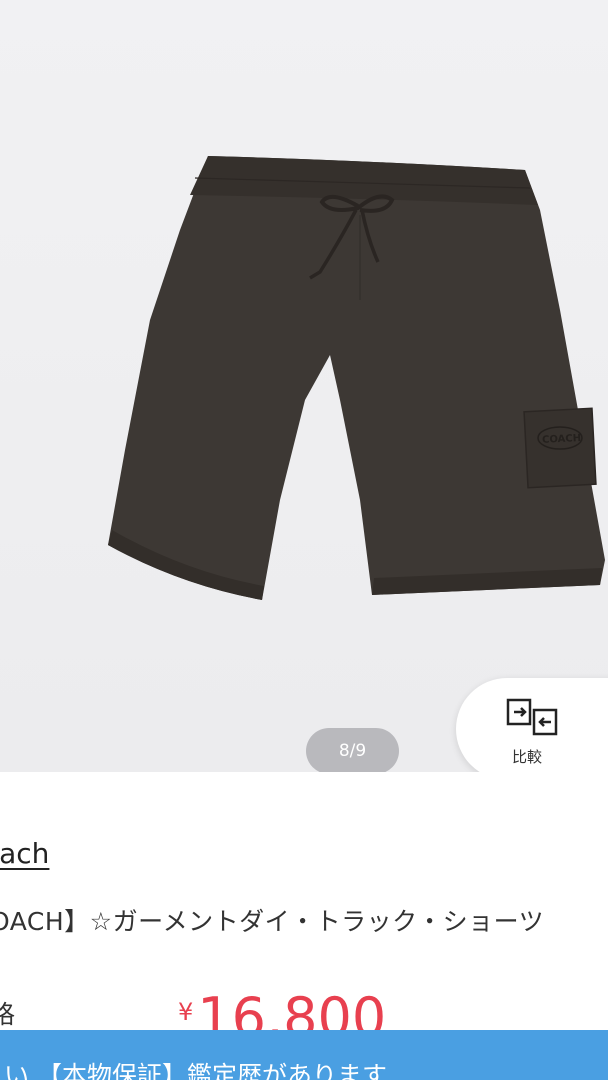 This screenshot has height=1080, width=608. What do you see at coordinates (195, 1070) in the screenshot?
I see `banner-text: い 【本物保証】鑑定歴があります` at bounding box center [195, 1070].